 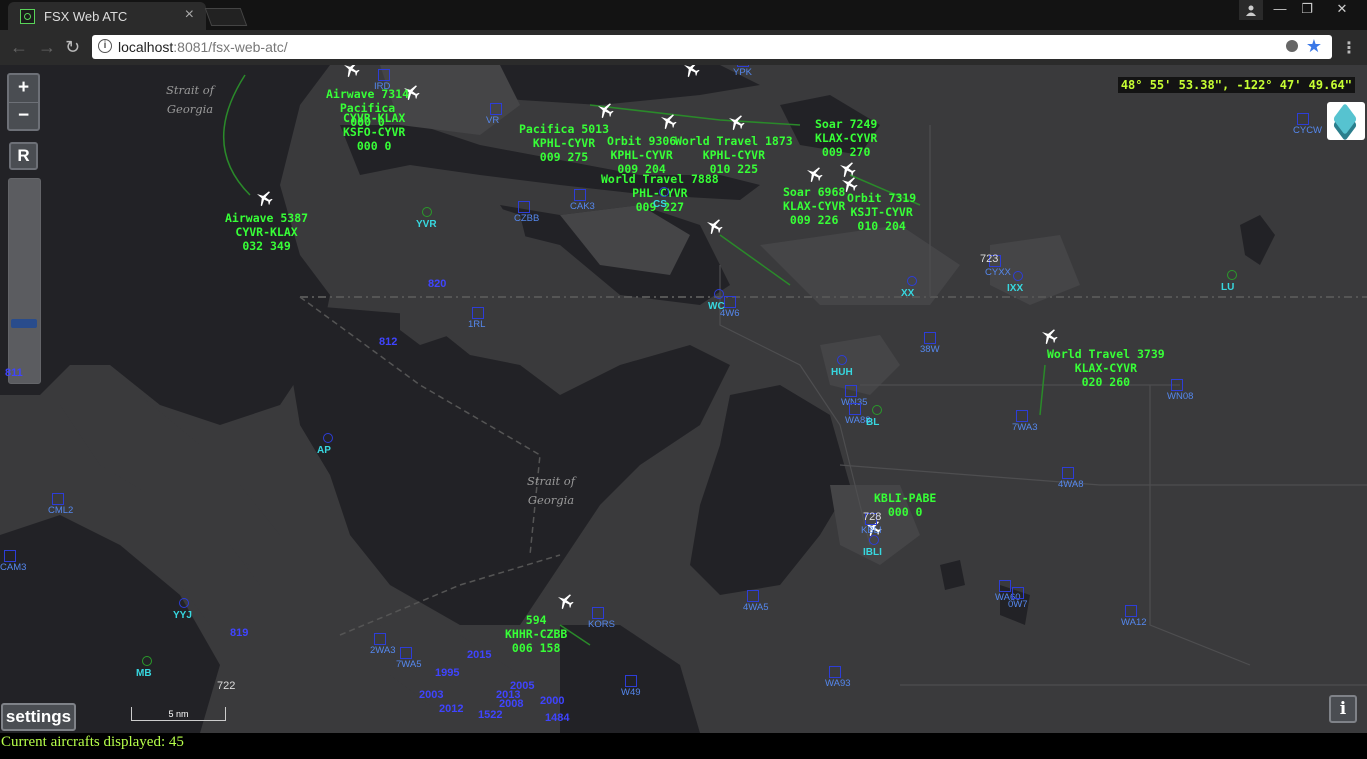 What do you see at coordinates (226, 686) in the screenshot?
I see `traffic-altitude: 722` at bounding box center [226, 686].